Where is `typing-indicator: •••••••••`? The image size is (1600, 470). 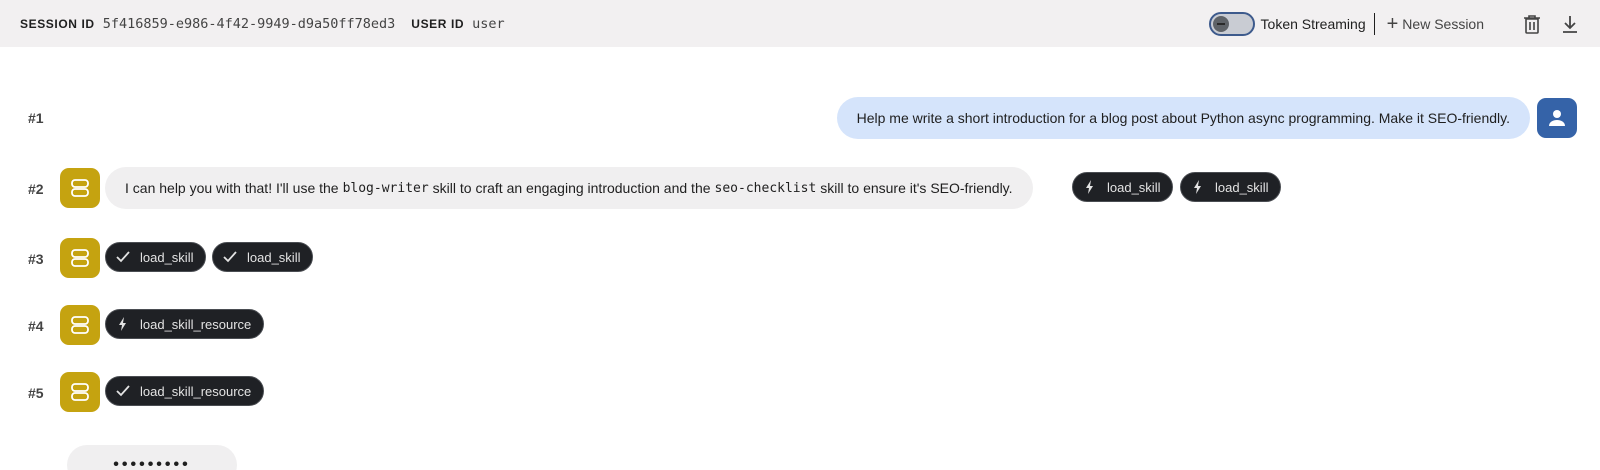 typing-indicator: ••••••••• is located at coordinates (152, 457).